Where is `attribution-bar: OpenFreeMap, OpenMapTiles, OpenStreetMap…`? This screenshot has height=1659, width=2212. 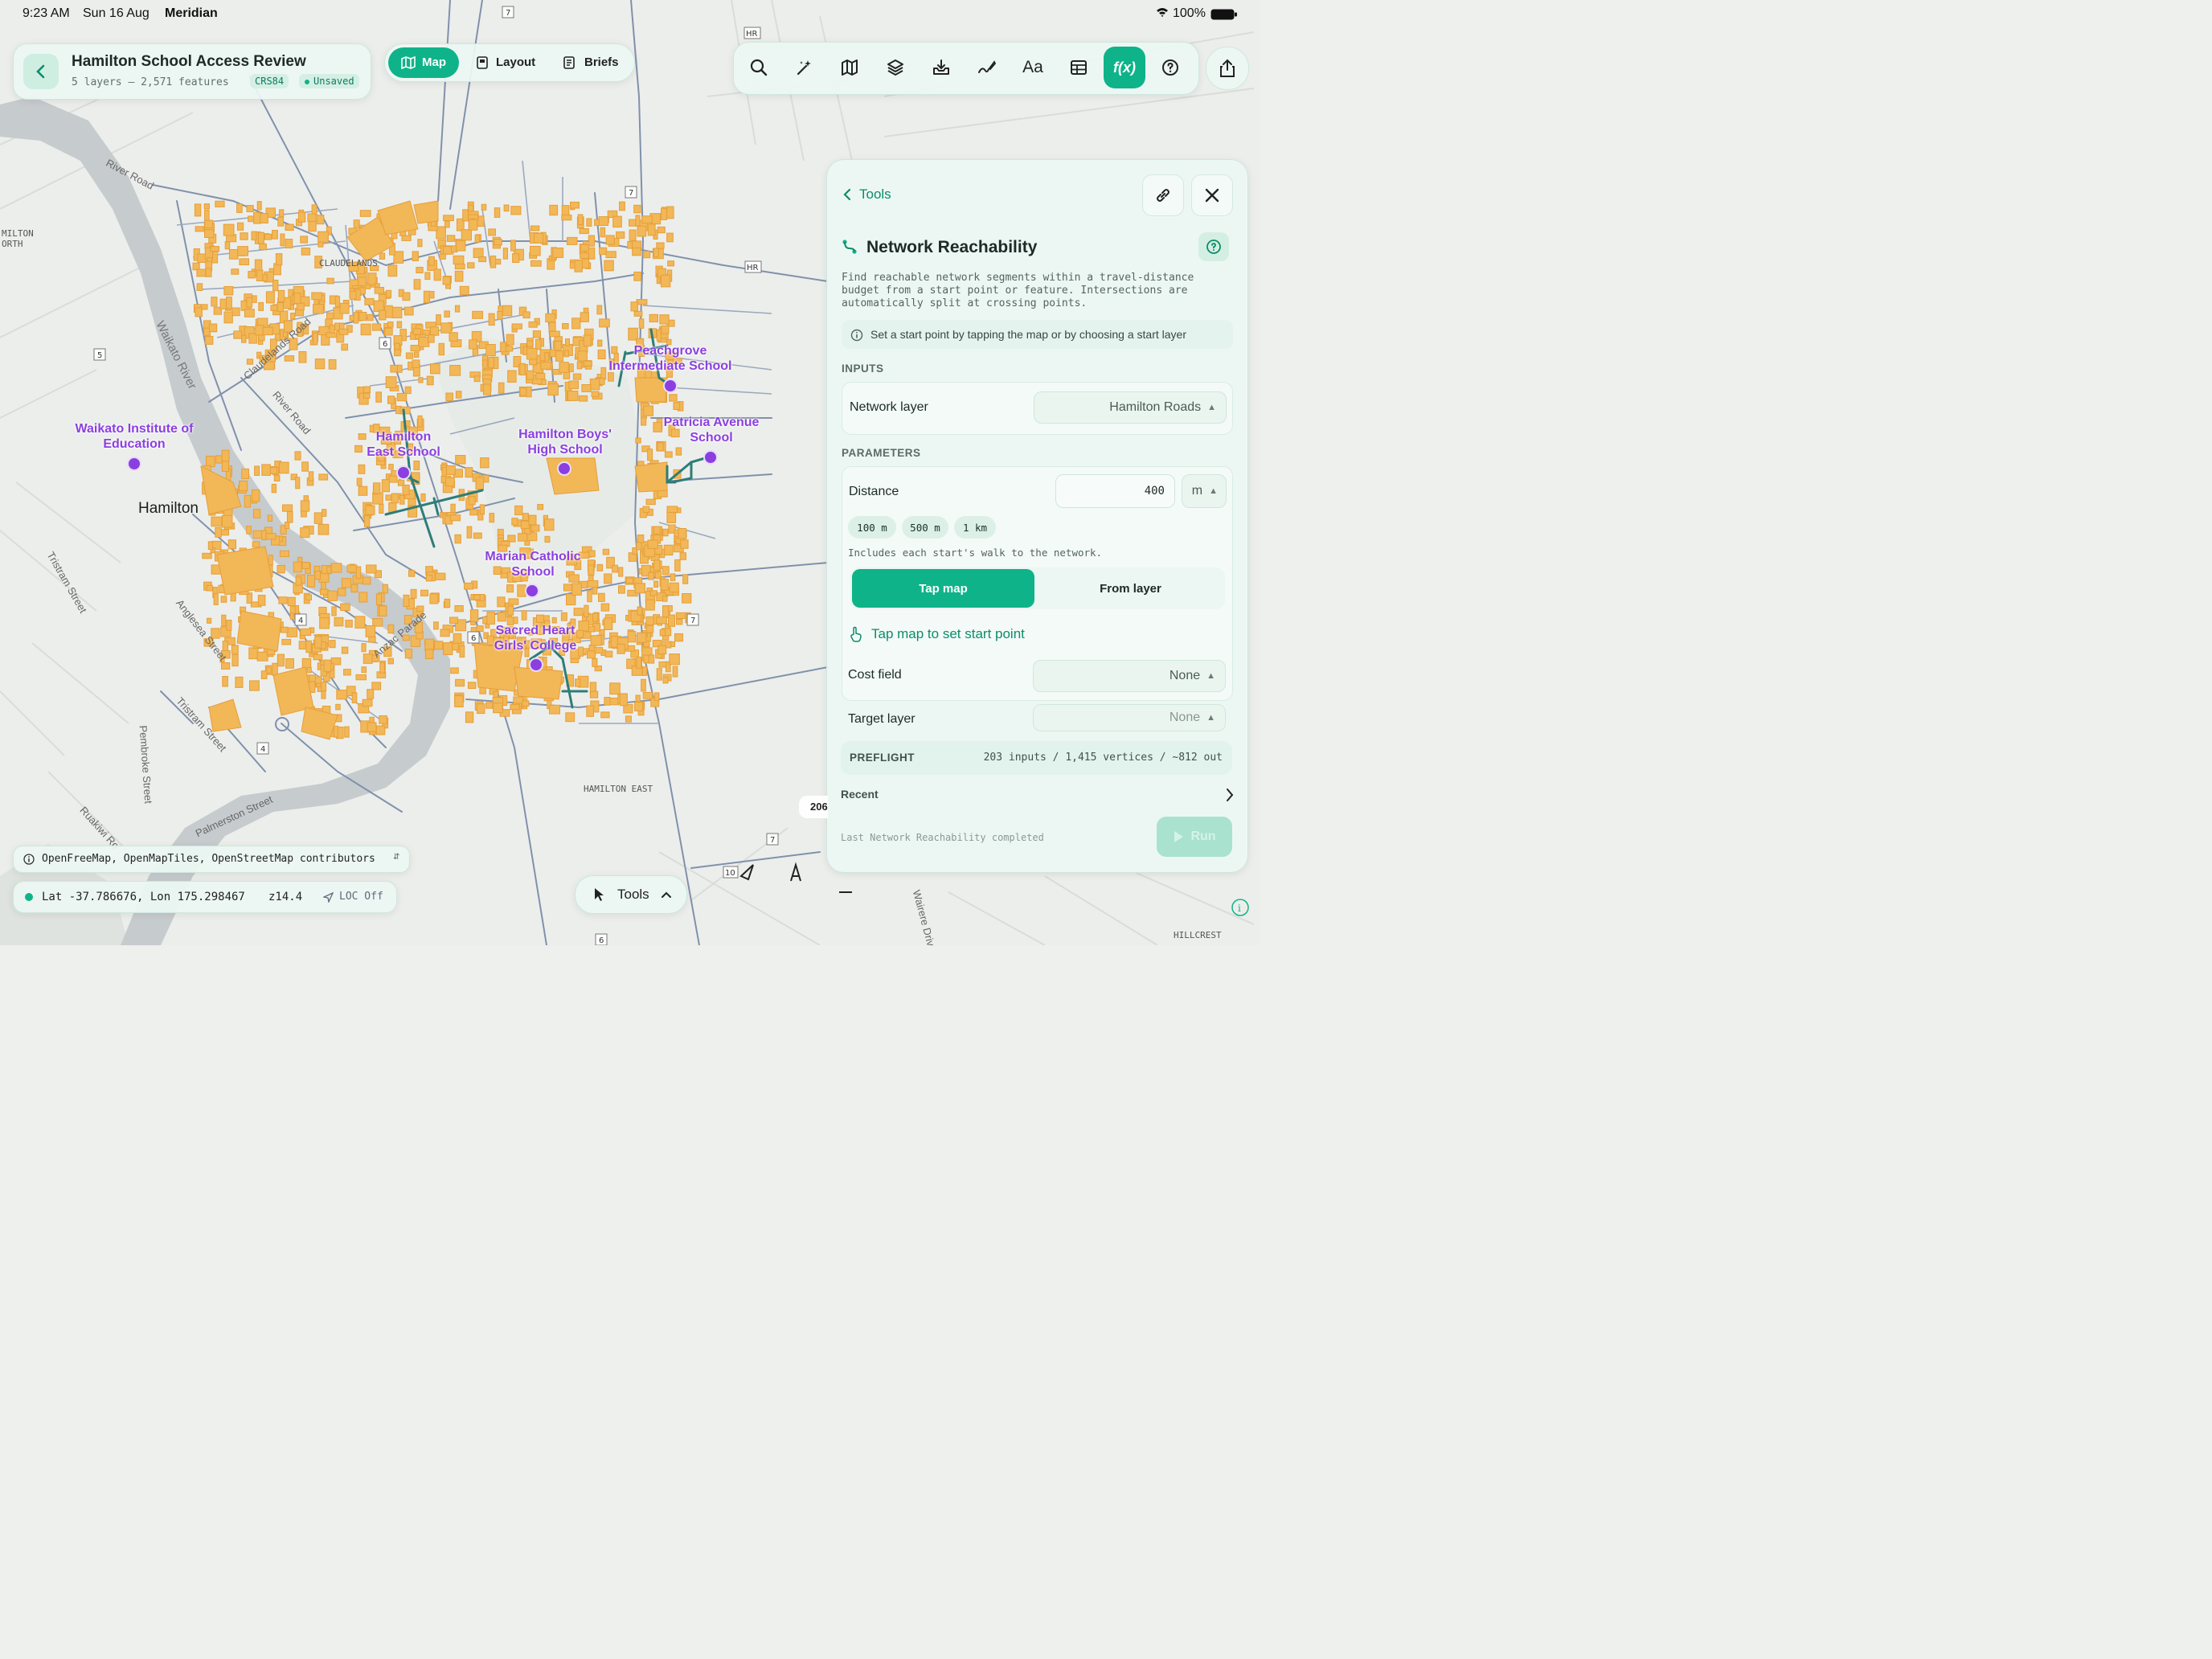 attribution-bar: OpenFreeMap, OpenMapTiles, OpenStreetMap… is located at coordinates (211, 860).